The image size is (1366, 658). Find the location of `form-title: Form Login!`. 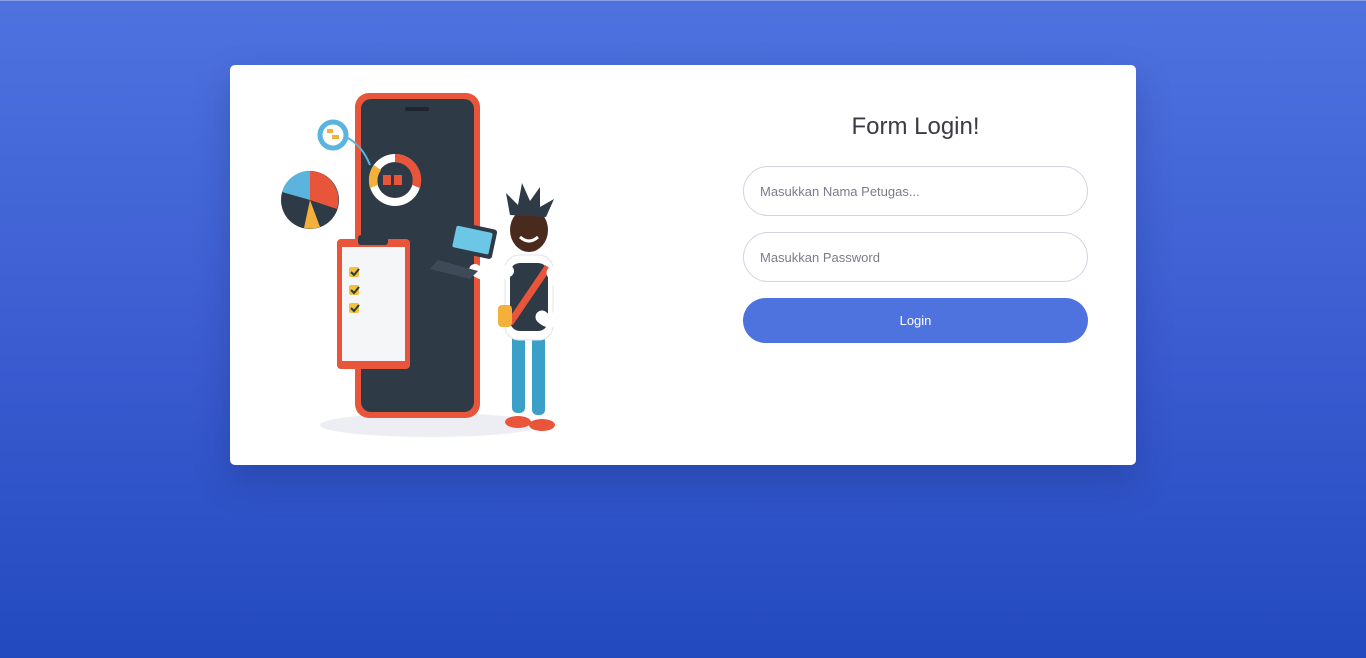

form-title: Form Login! is located at coordinates (915, 126).